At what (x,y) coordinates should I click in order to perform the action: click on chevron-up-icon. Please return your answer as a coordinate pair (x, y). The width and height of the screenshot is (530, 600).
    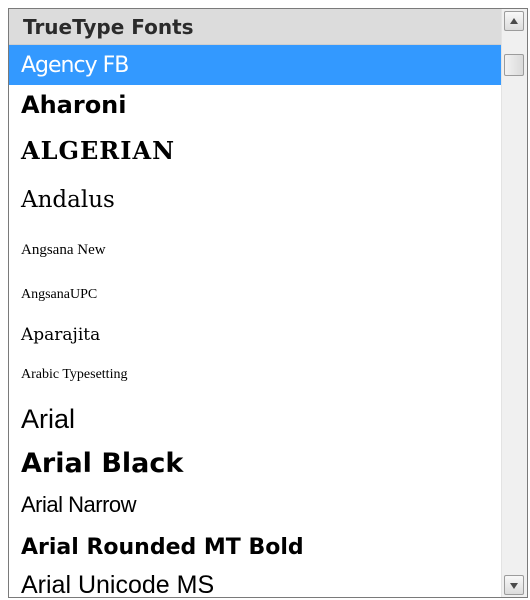
    Looking at the image, I should click on (514, 21).